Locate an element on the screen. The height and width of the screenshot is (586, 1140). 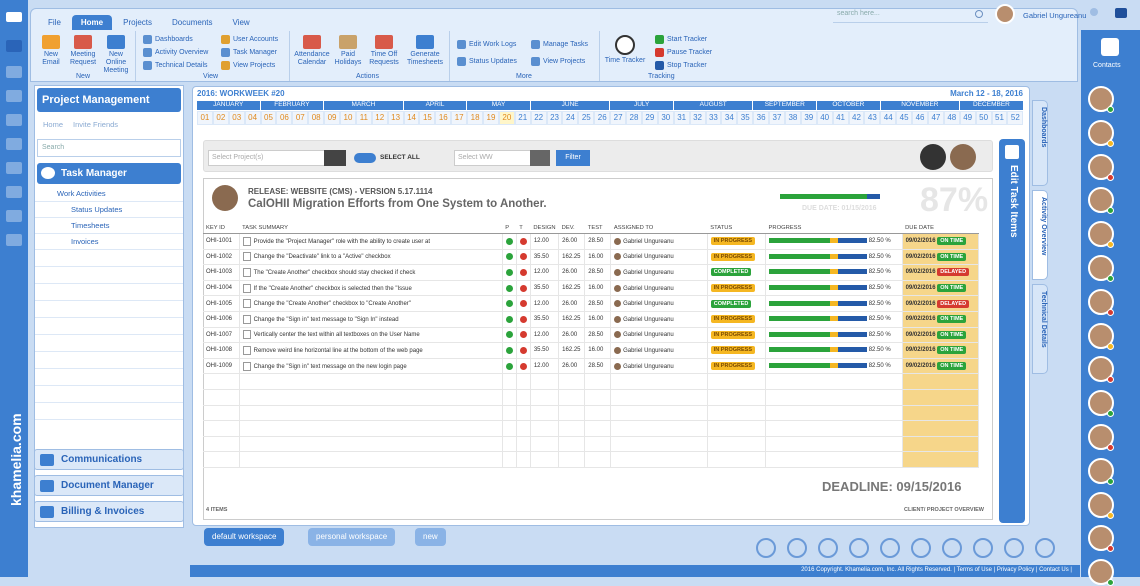
activity-overview-button: Activity Overview is located at coordinates (175, 52).